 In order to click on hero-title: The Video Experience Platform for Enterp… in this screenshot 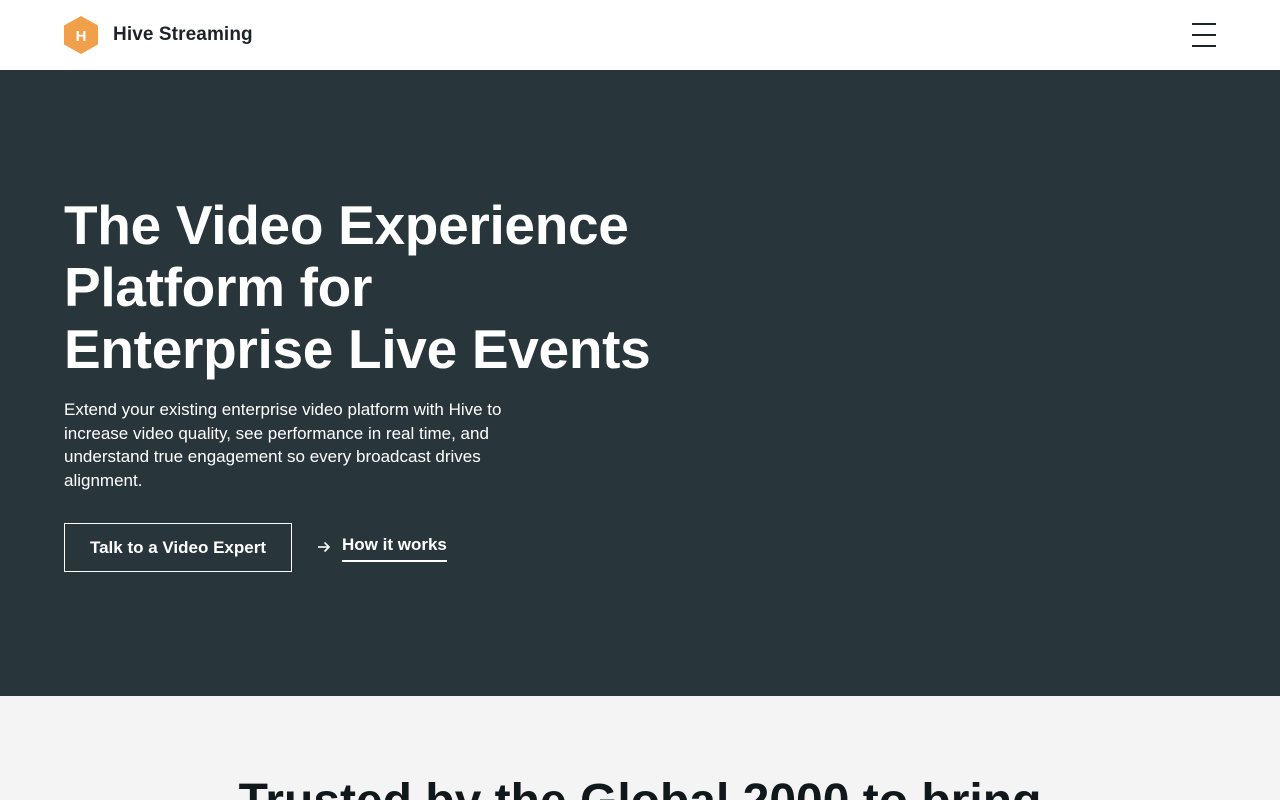, I will do `click(384, 287)`.